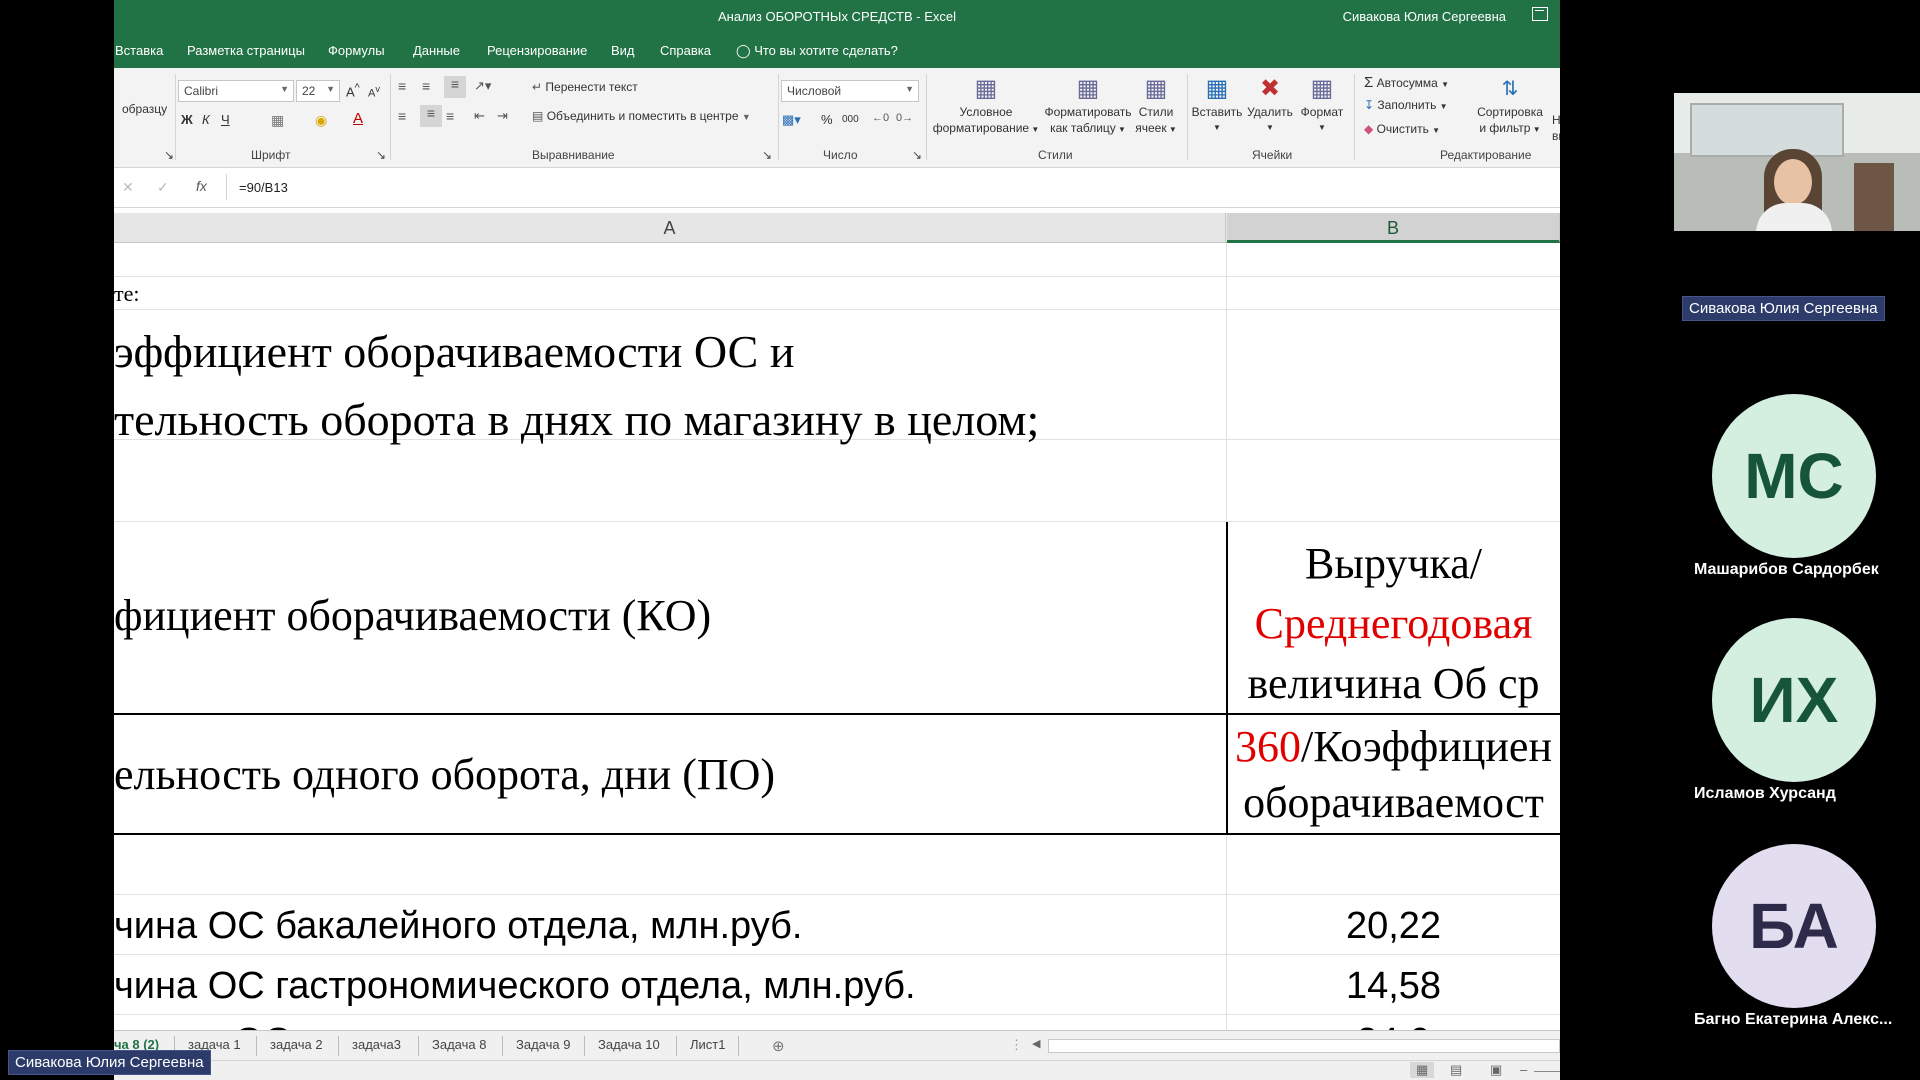 This screenshot has height=1080, width=1920. I want to click on zoom-slider, so click(1547, 1071).